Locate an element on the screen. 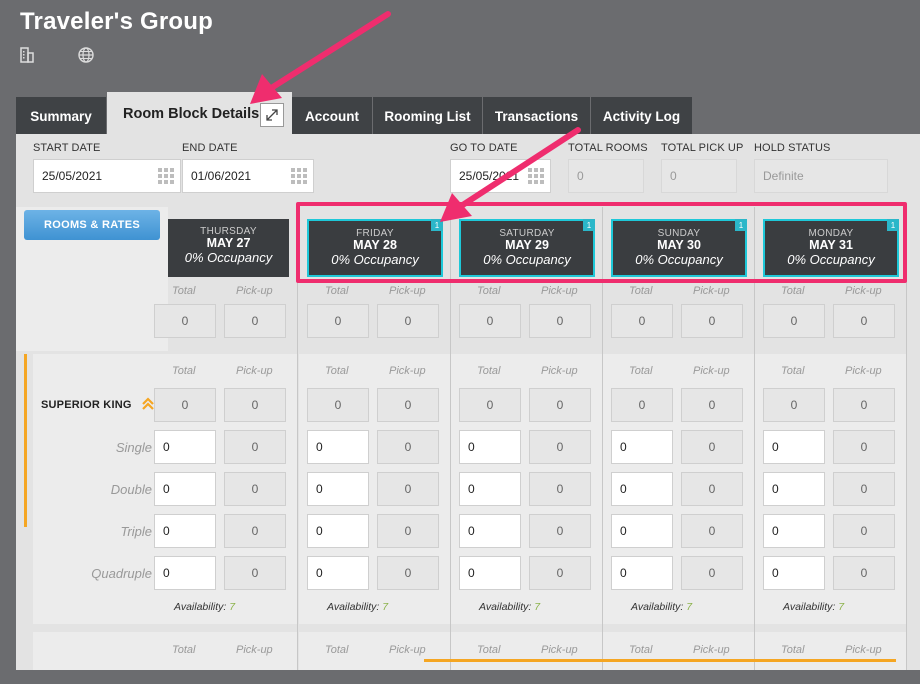 This screenshot has height=684, width=920. row-label-single: Single is located at coordinates (133, 447).